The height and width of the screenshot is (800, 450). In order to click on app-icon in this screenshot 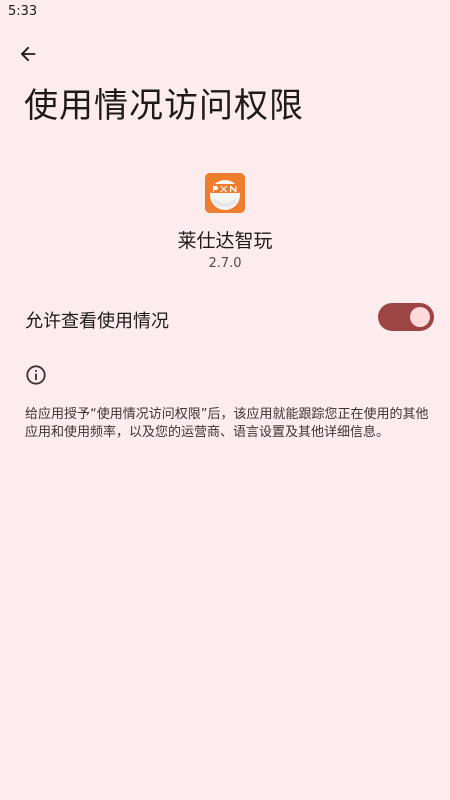, I will do `click(225, 193)`.